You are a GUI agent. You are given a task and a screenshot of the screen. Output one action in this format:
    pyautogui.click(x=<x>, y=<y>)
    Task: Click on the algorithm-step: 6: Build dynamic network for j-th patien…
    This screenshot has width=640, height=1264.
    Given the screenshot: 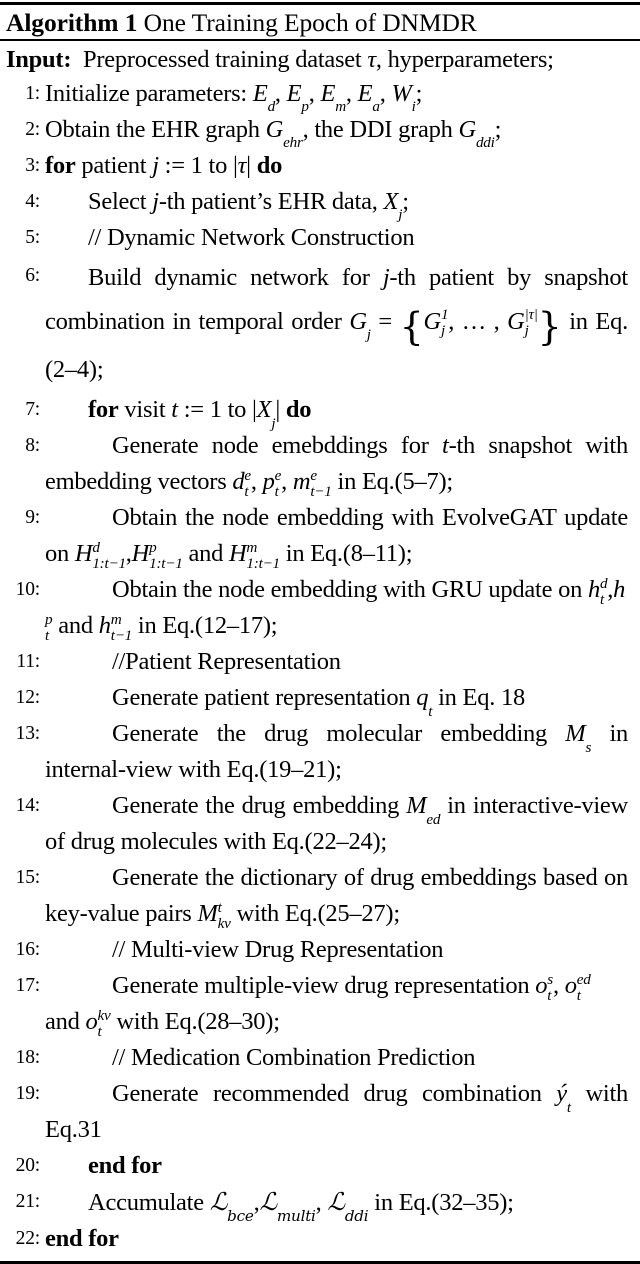 What is the action you would take?
    pyautogui.click(x=315, y=324)
    